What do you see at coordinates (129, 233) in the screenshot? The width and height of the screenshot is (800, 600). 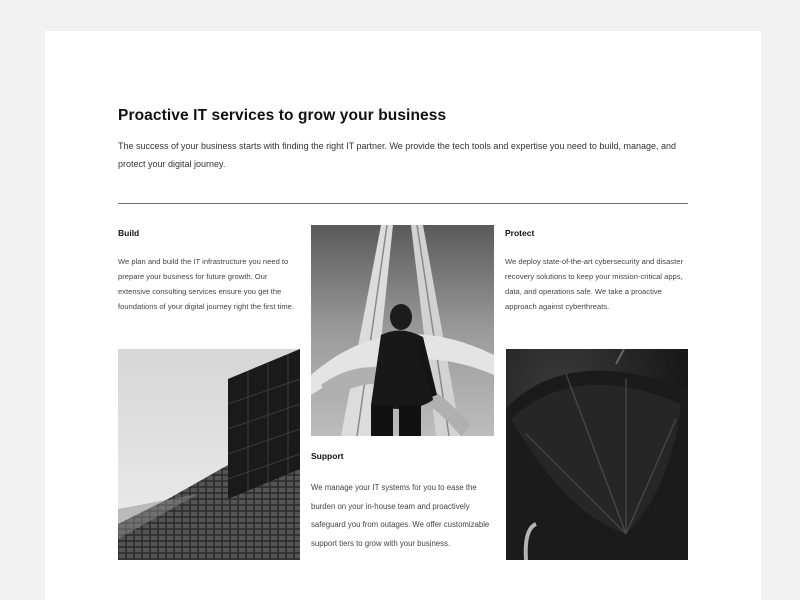 I see `build-title: Build` at bounding box center [129, 233].